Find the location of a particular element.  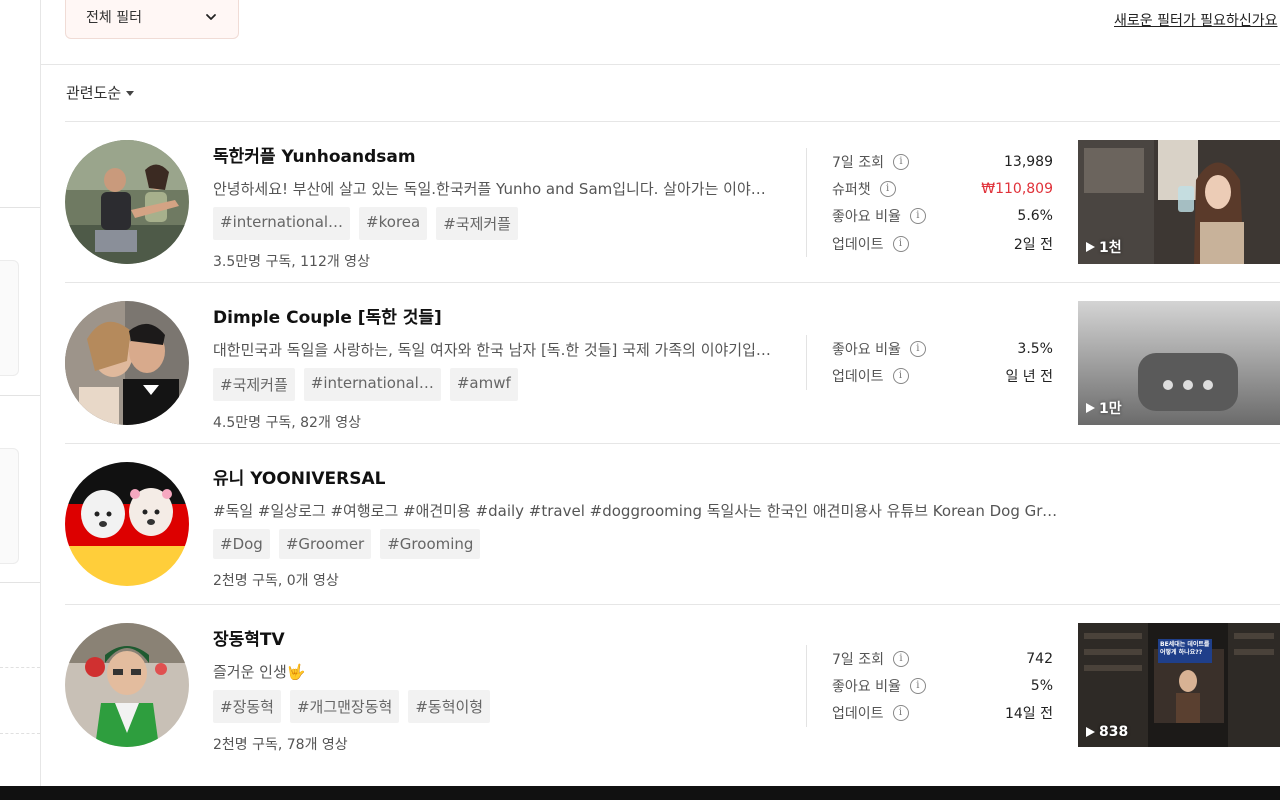

video-views-badge: 1천 is located at coordinates (1104, 247).